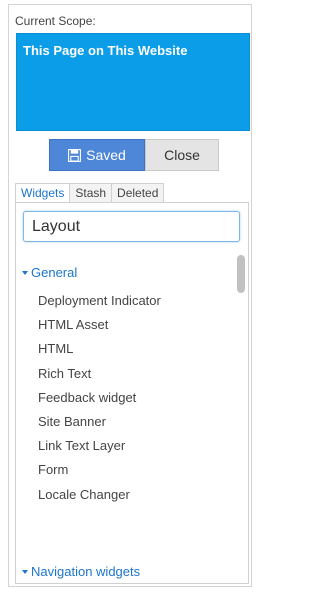 The image size is (320, 593). What do you see at coordinates (106, 155) in the screenshot?
I see `saved-button-label: Saved` at bounding box center [106, 155].